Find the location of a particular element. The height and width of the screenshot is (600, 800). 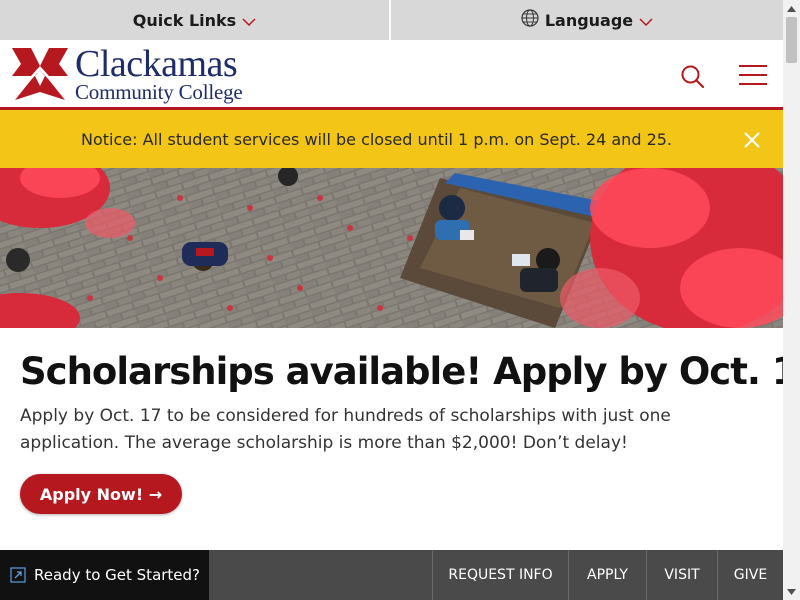

language-label: Language is located at coordinates (589, 20).